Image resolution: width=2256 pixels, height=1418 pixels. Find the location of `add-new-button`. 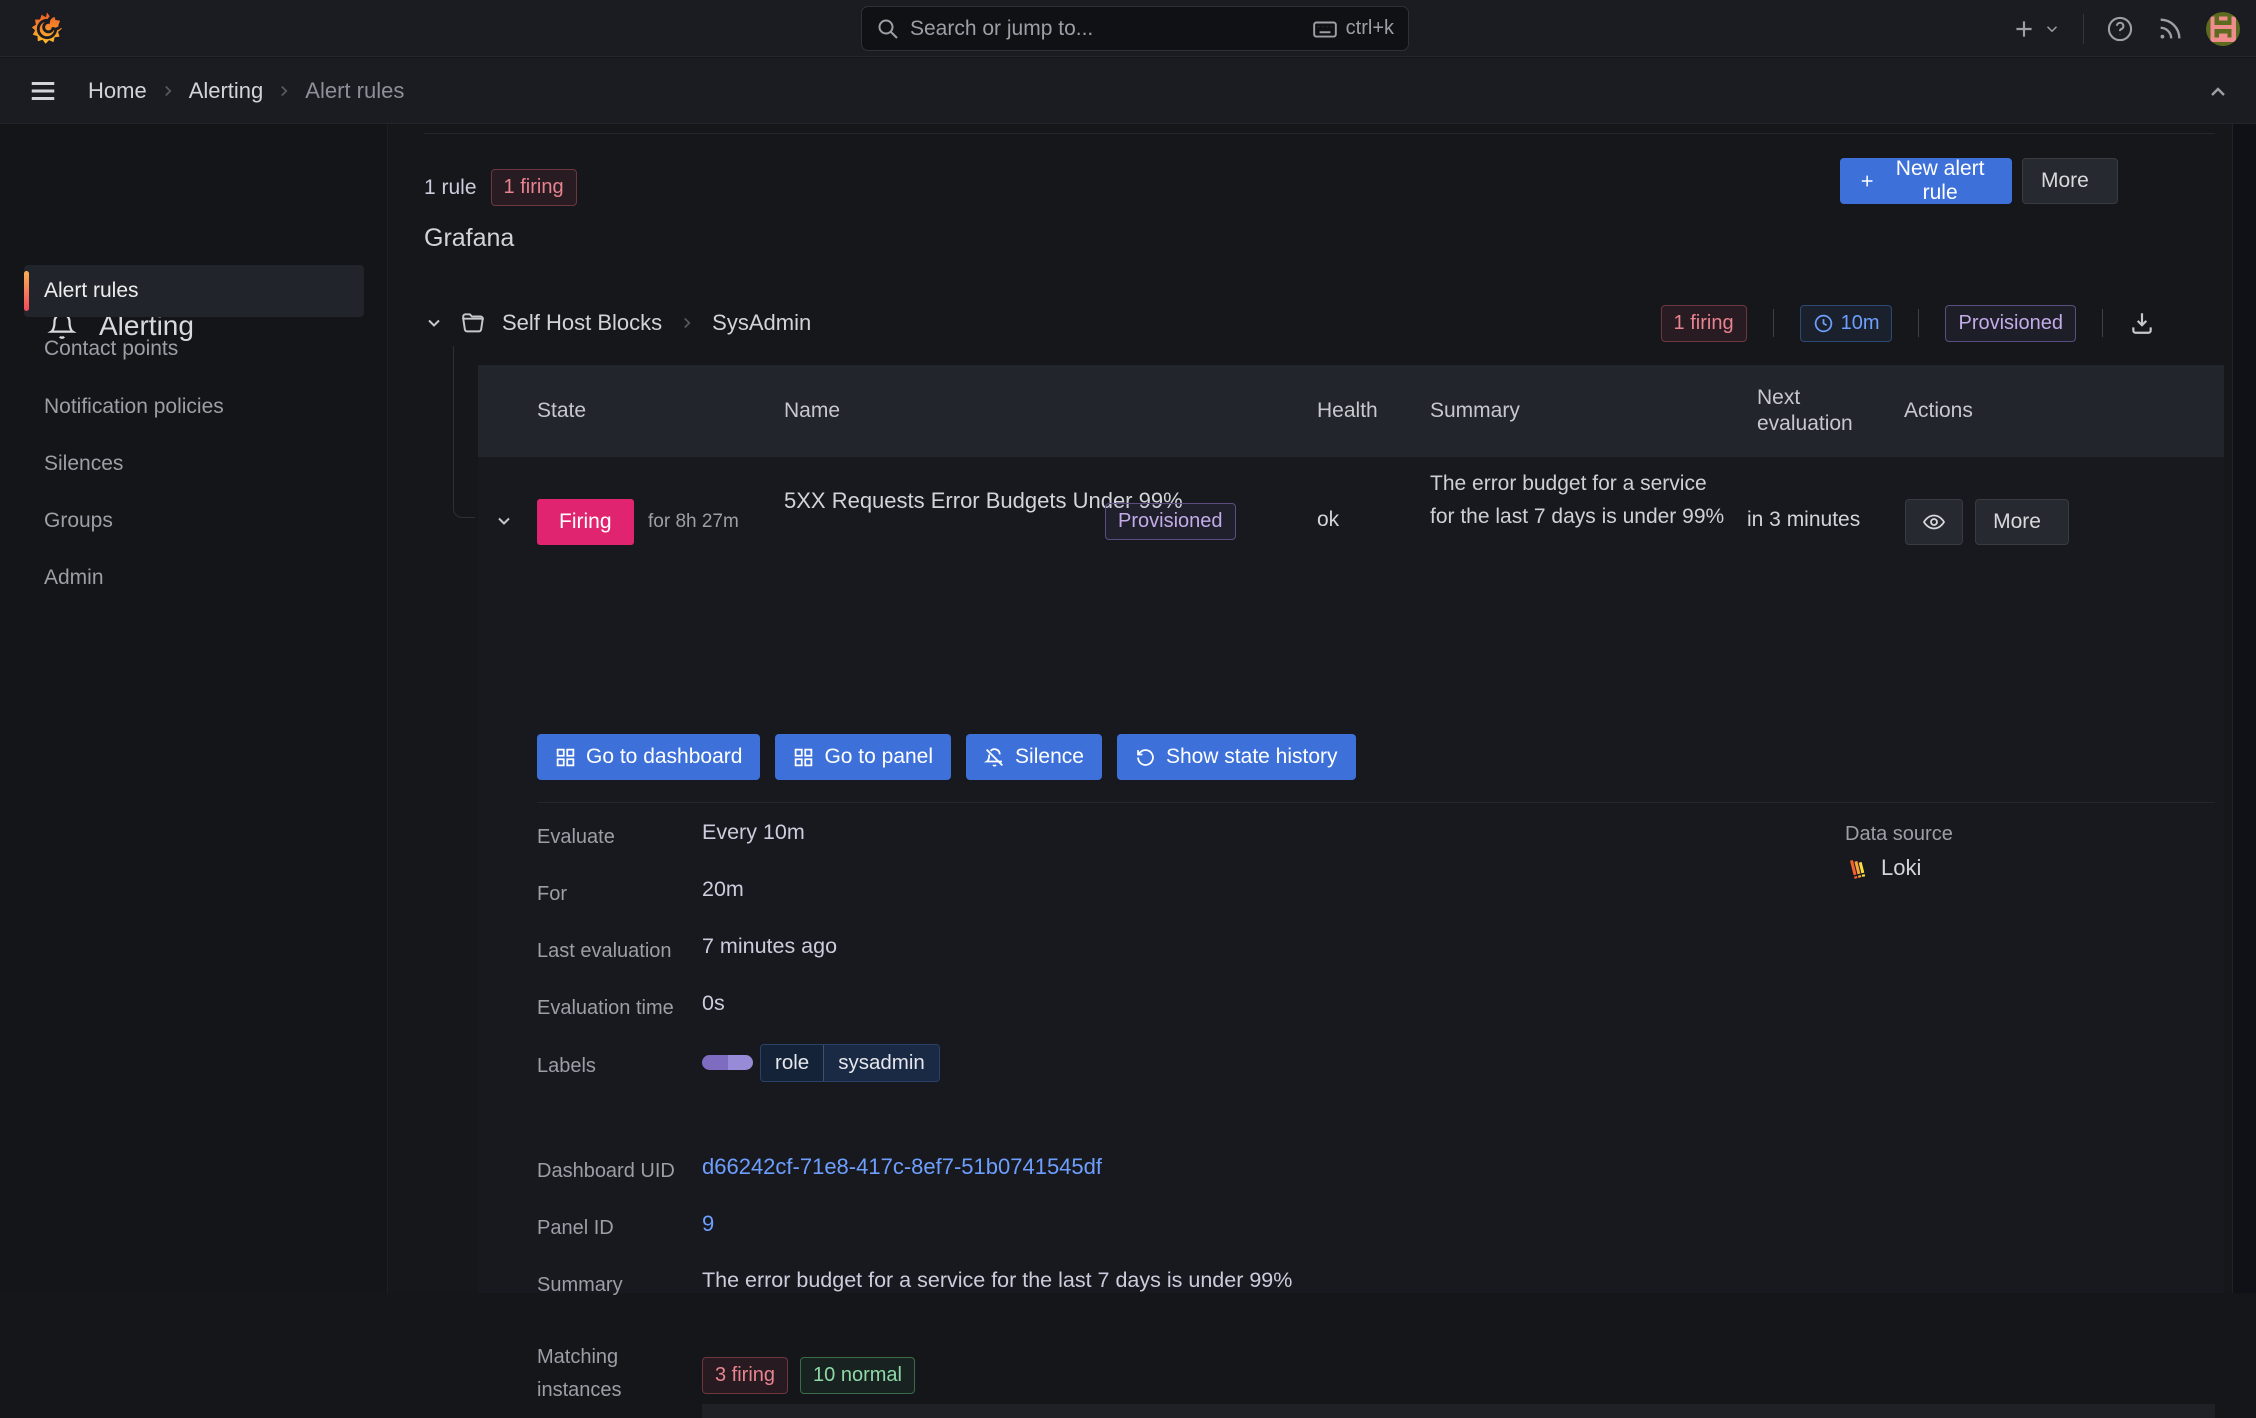

add-new-button is located at coordinates (2036, 29).